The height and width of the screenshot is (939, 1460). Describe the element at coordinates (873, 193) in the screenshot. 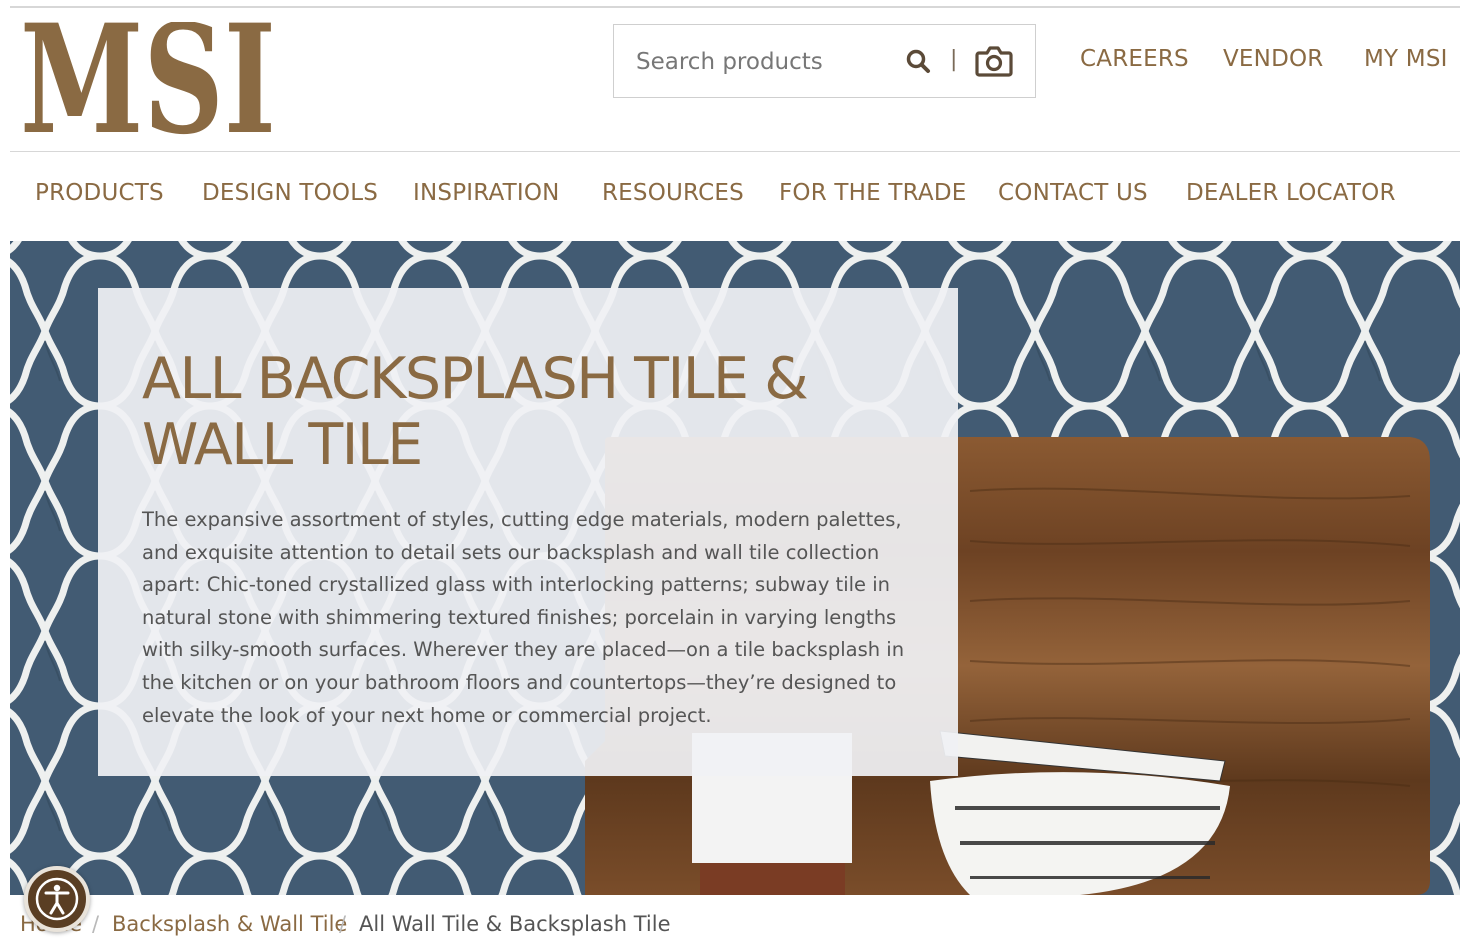

I see `nav-for-the-trade: FOR THE TRADE` at that location.